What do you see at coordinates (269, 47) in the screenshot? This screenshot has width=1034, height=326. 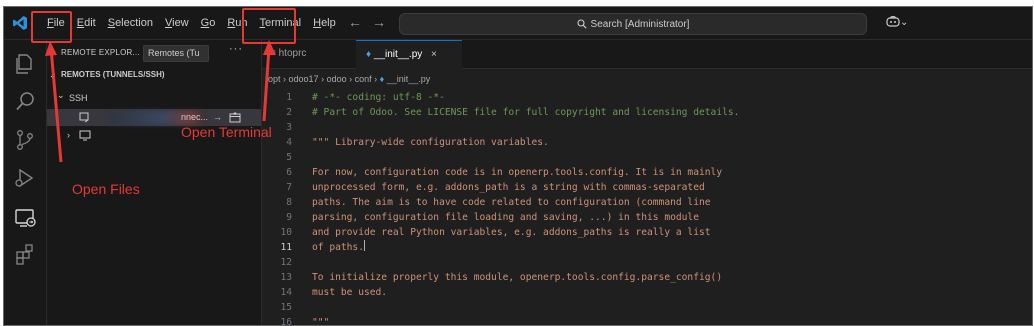 I see `open-terminal-arrowhead` at bounding box center [269, 47].